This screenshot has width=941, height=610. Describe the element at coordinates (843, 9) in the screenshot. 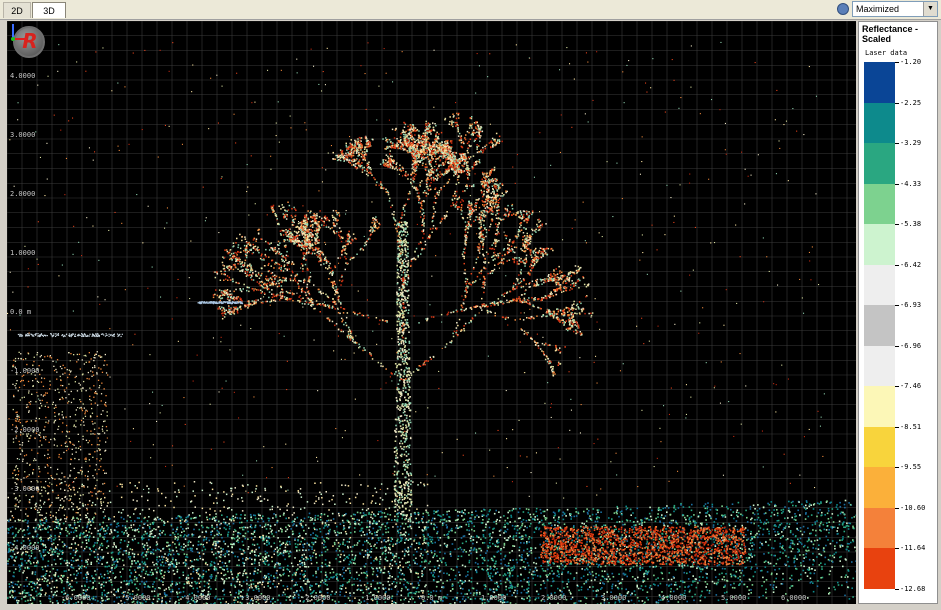

I see `view-icon` at that location.